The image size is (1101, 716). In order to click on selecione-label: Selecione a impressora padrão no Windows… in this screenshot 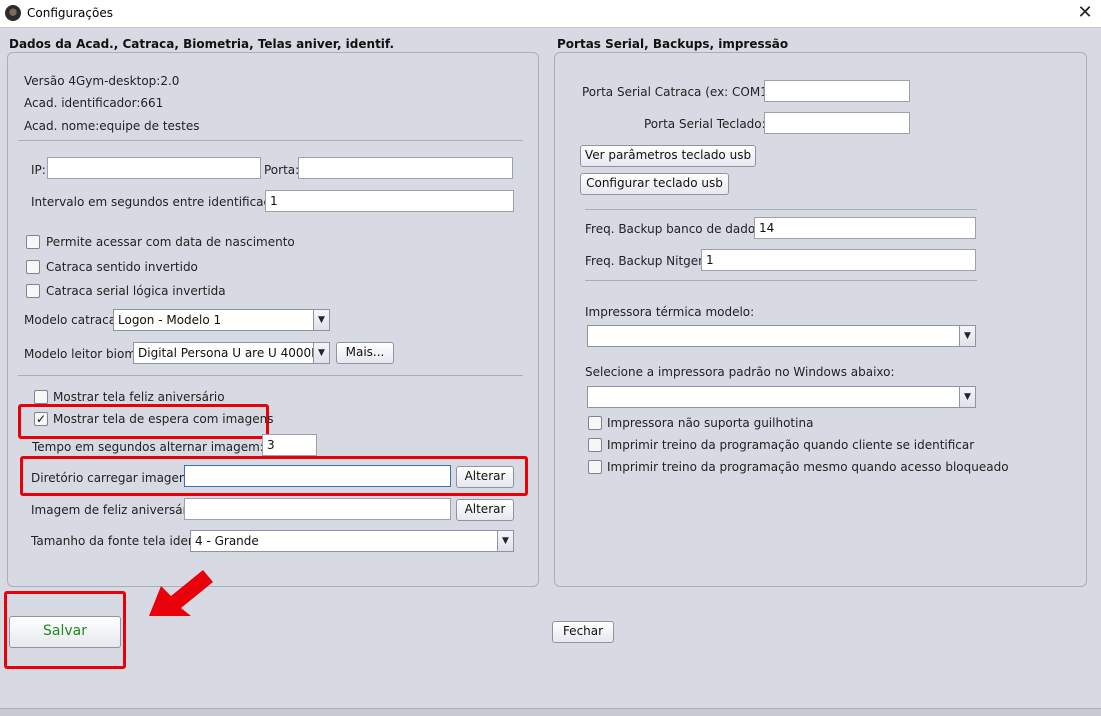, I will do `click(740, 372)`.